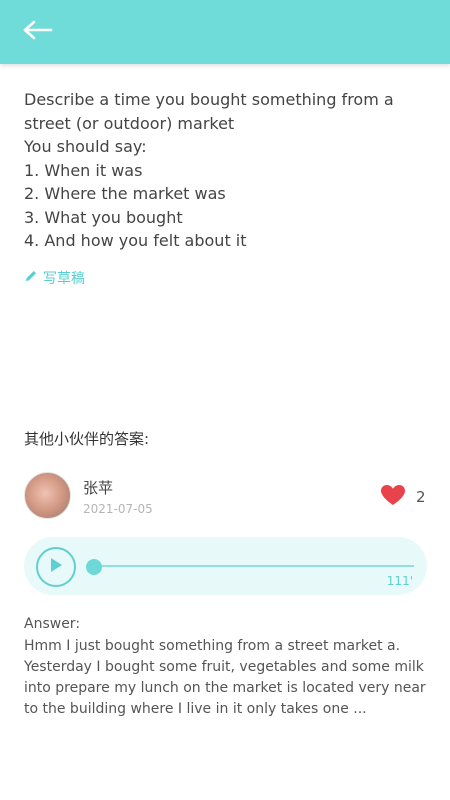  I want to click on write-draft-link: 写草稿, so click(54, 278).